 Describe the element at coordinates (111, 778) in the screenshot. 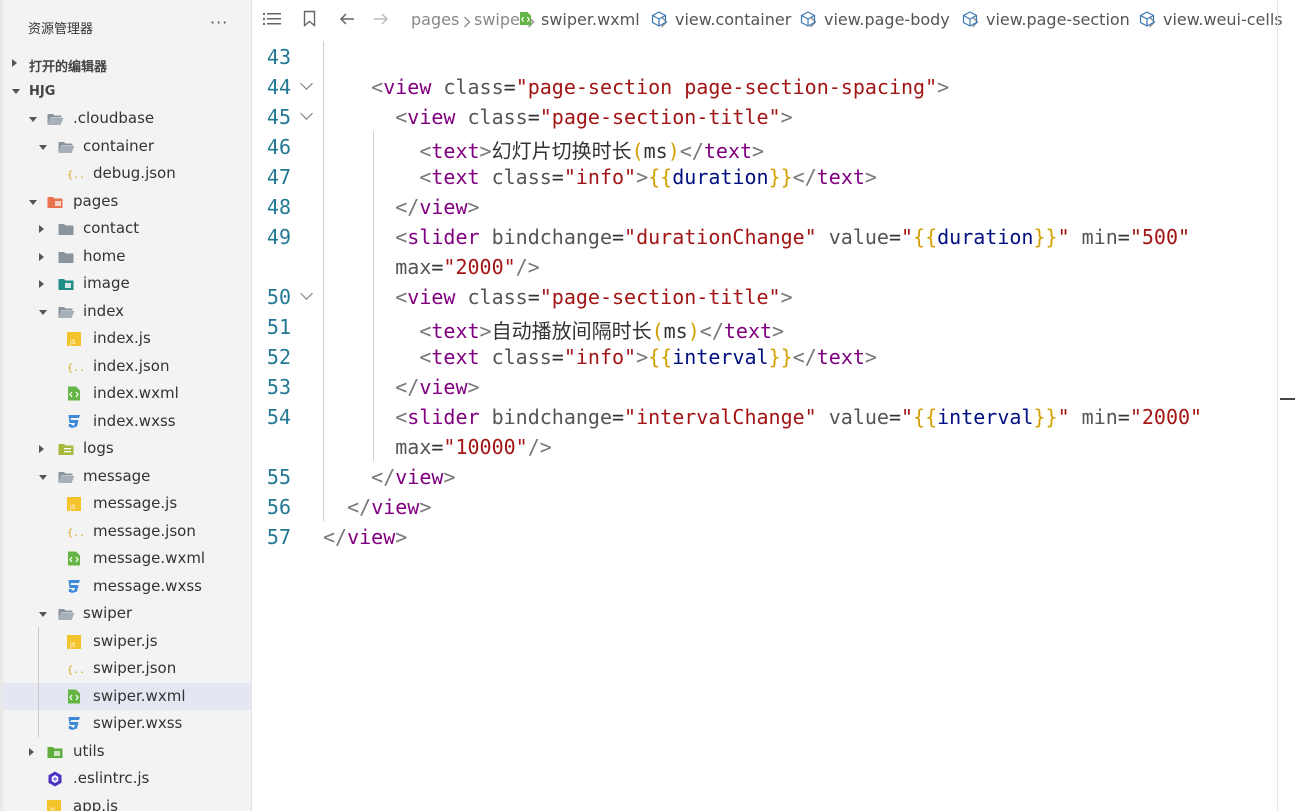

I see `tree-item-label: .eslintrc.js` at that location.